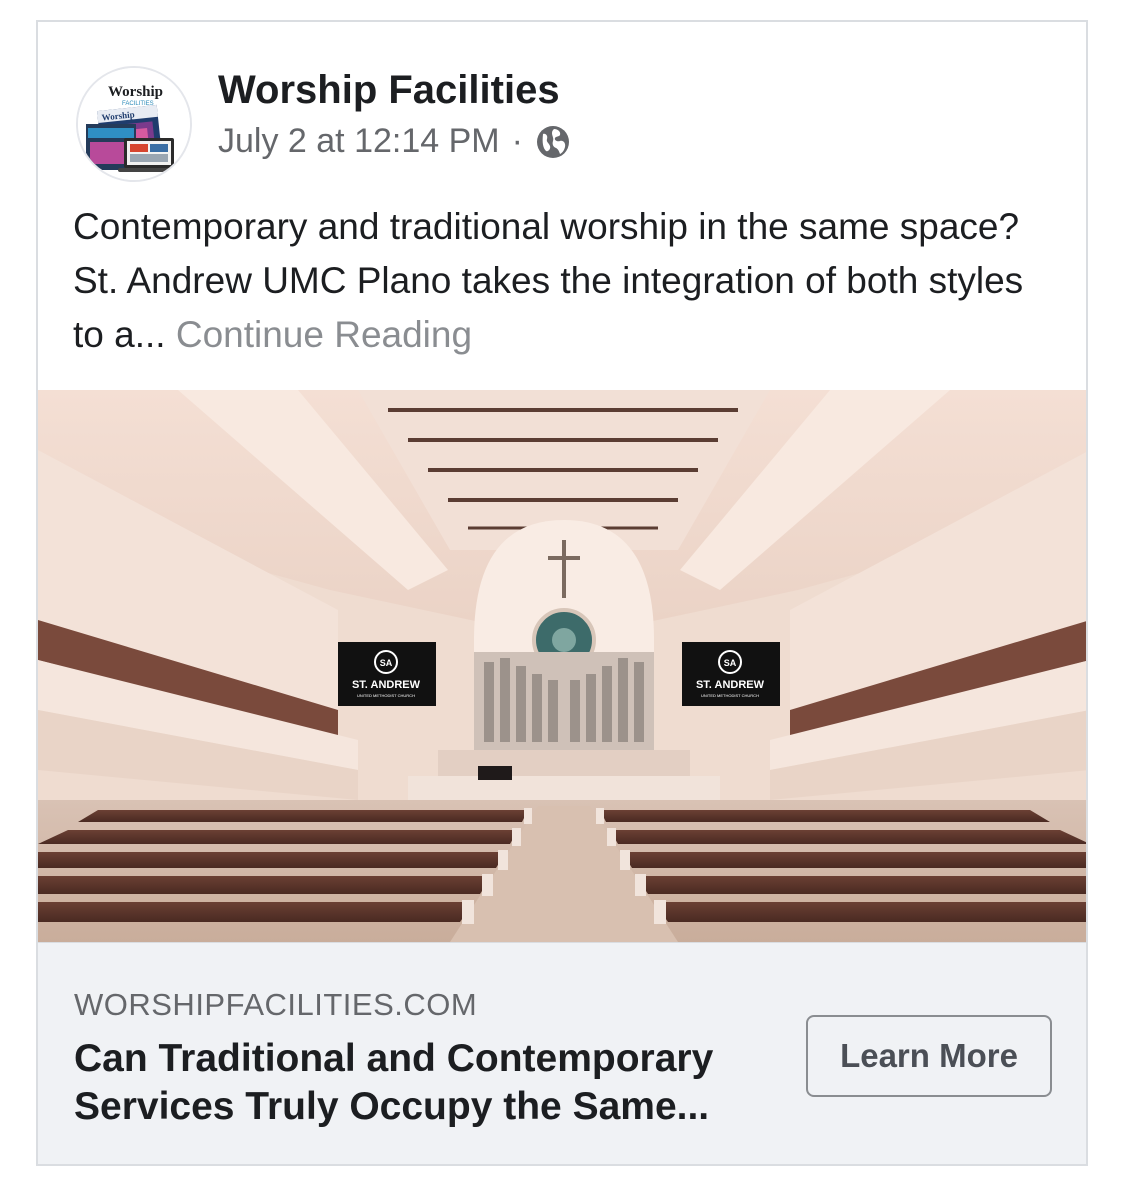 Image resolution: width=1125 pixels, height=1185 pixels. I want to click on globe-icon, so click(553, 142).